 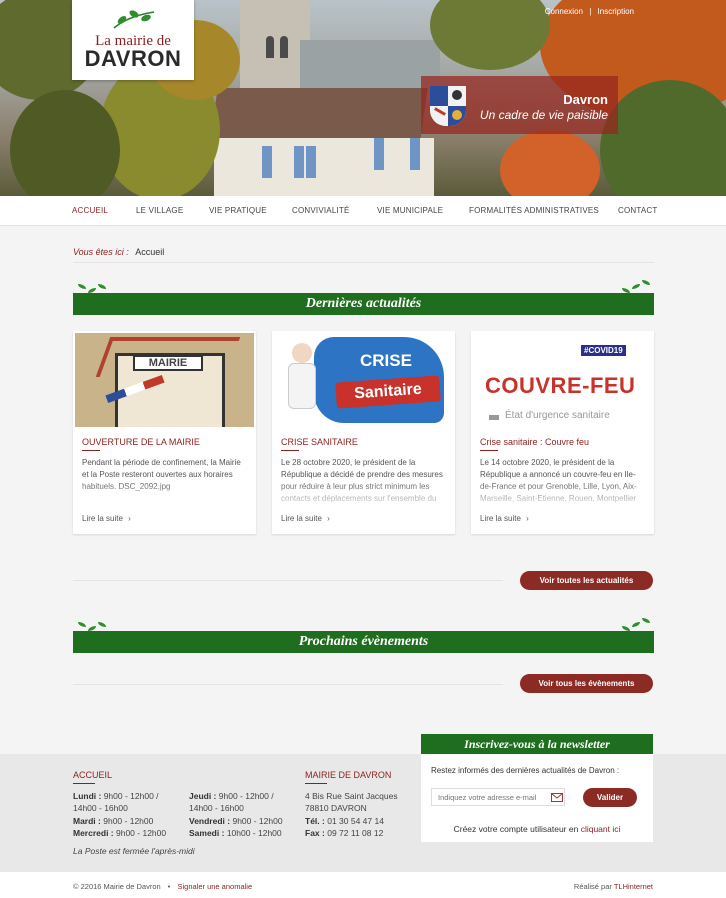 What do you see at coordinates (586, 580) in the screenshot?
I see `all-news-button: Voir toutes les actualités` at bounding box center [586, 580].